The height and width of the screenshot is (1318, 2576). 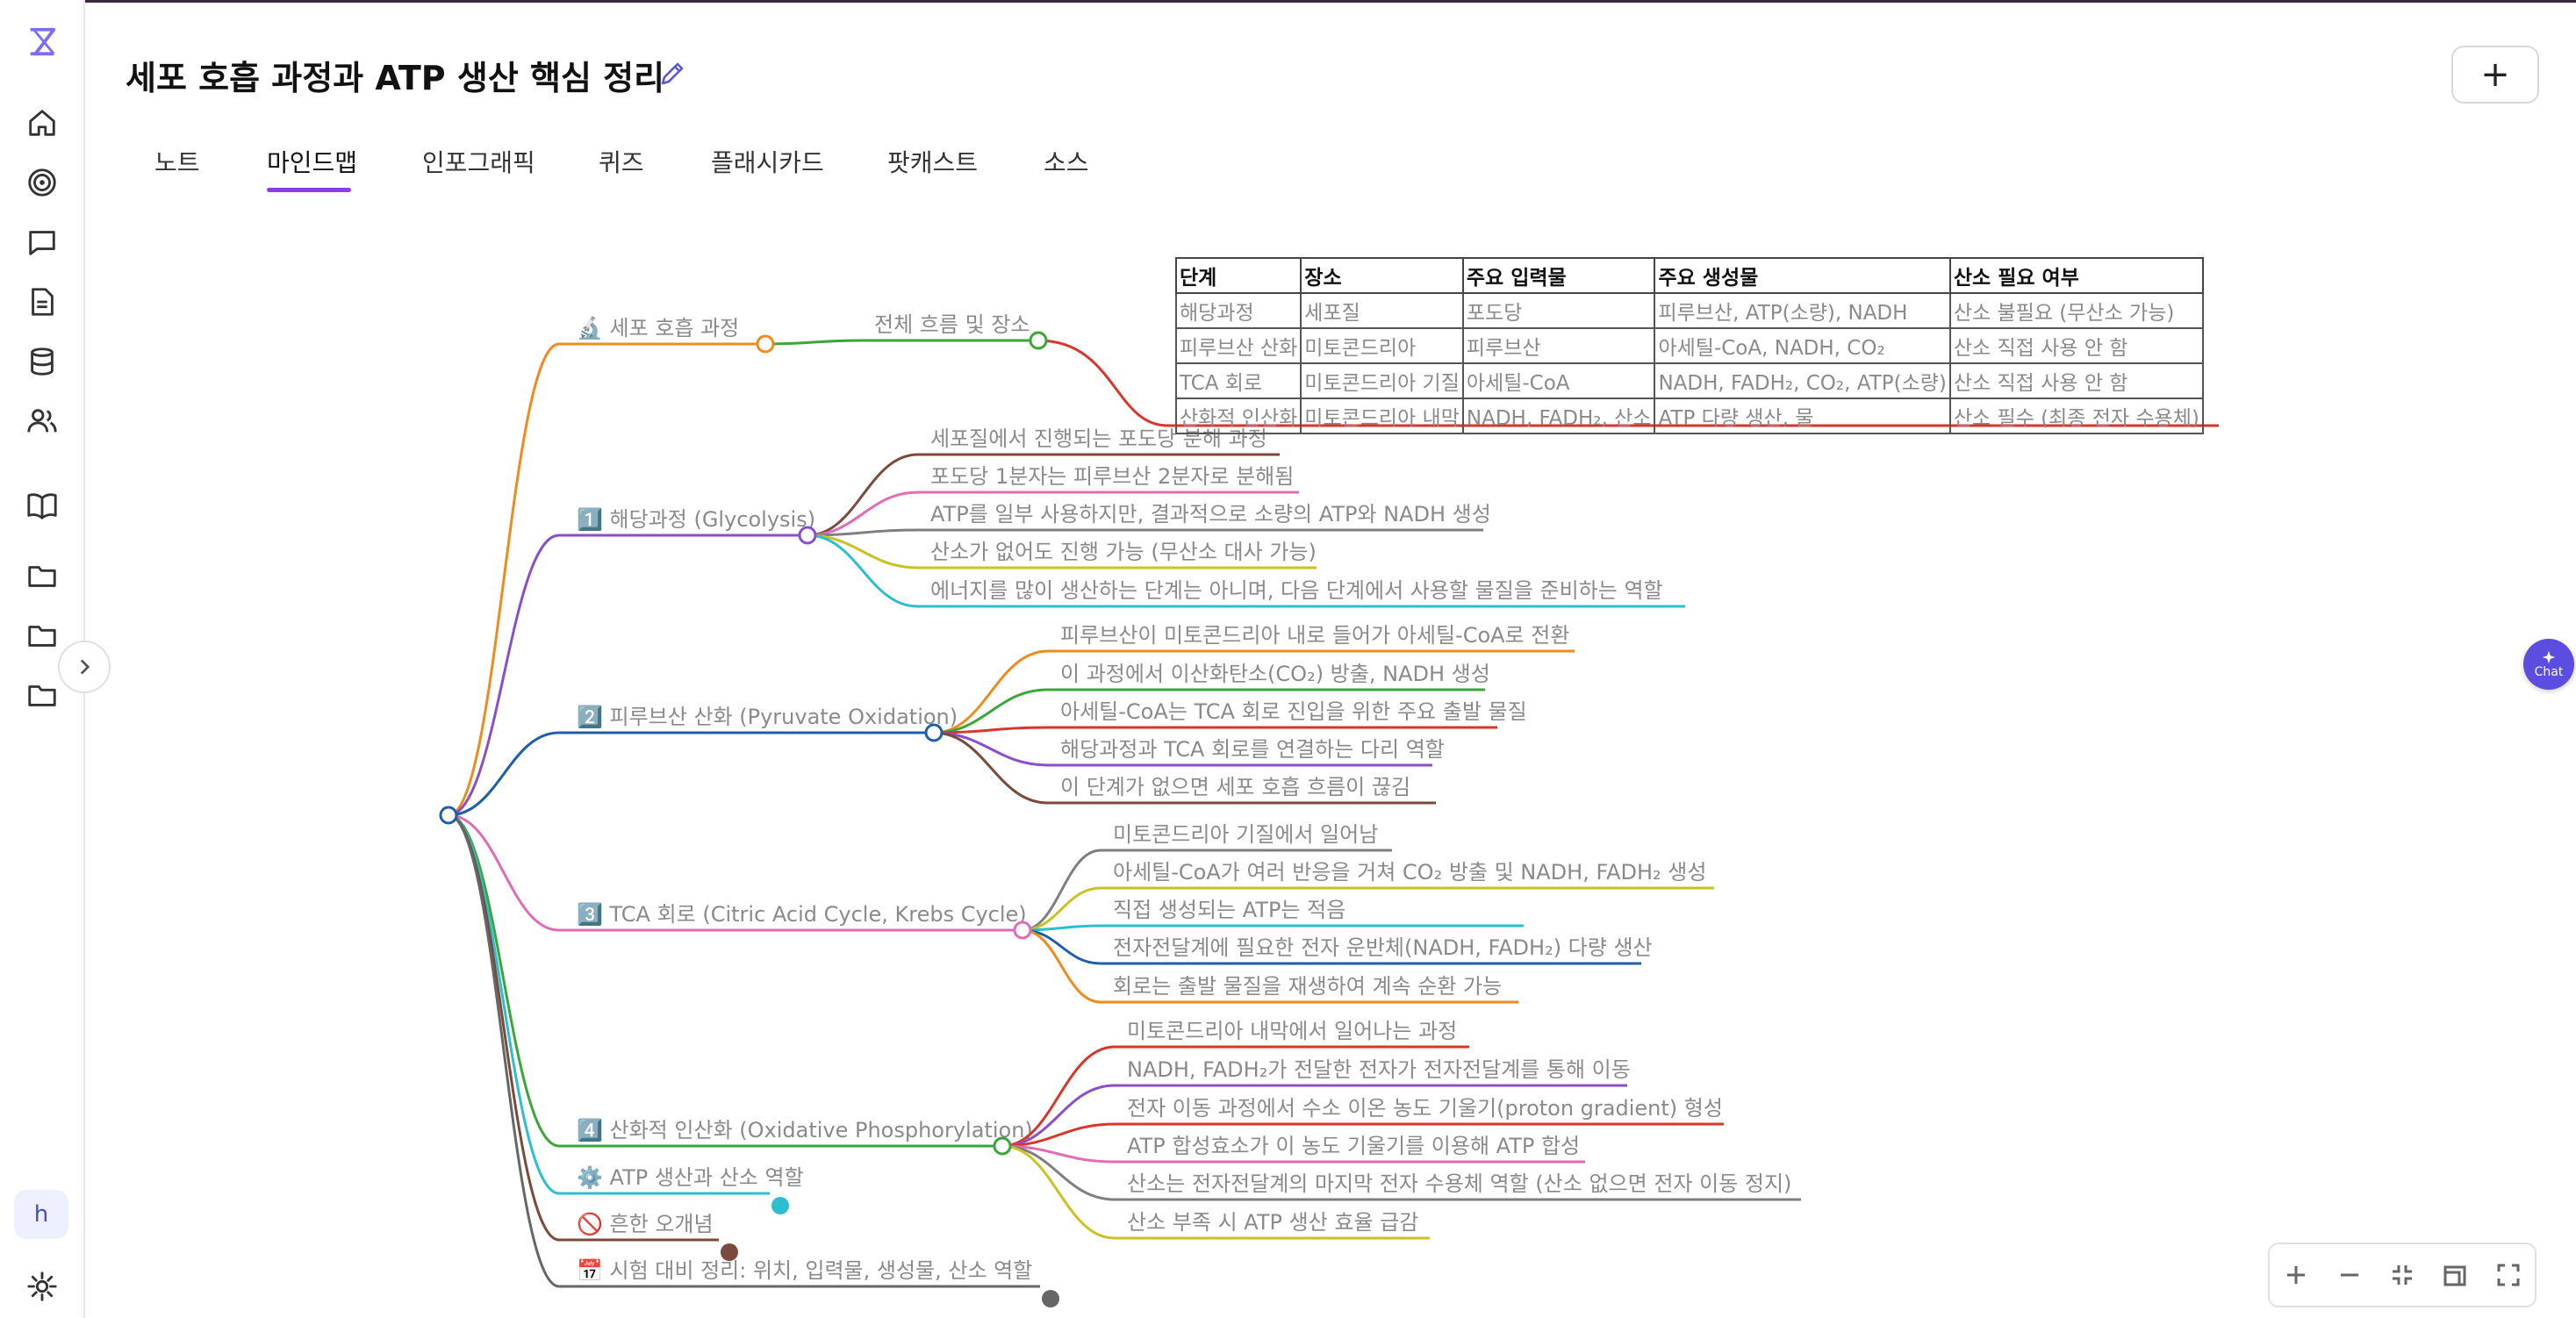 I want to click on mindmap-leaf-label: ATP를 일부 사용하지만, 결과적으로 소량의 ATP와 NADH 생성, so click(x=1211, y=514).